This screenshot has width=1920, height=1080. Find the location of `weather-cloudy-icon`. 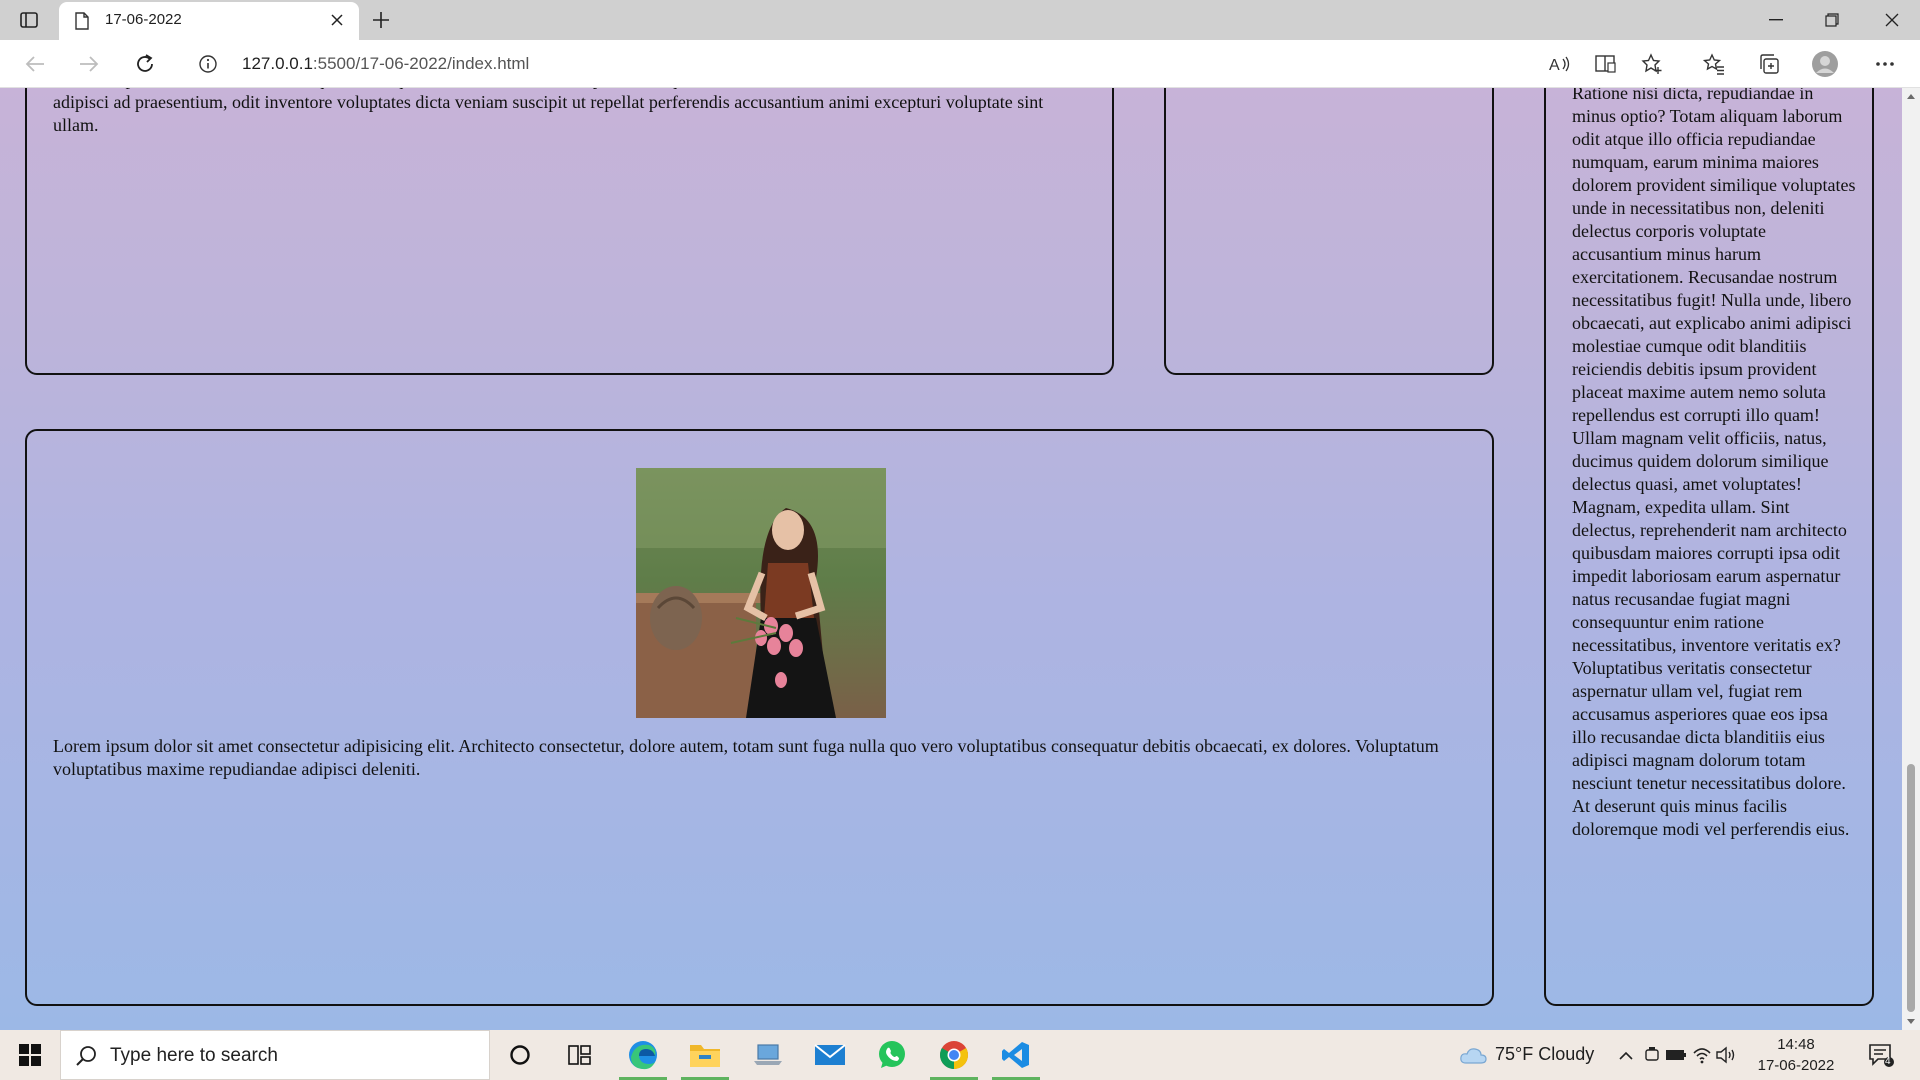

weather-cloudy-icon is located at coordinates (1473, 1055).